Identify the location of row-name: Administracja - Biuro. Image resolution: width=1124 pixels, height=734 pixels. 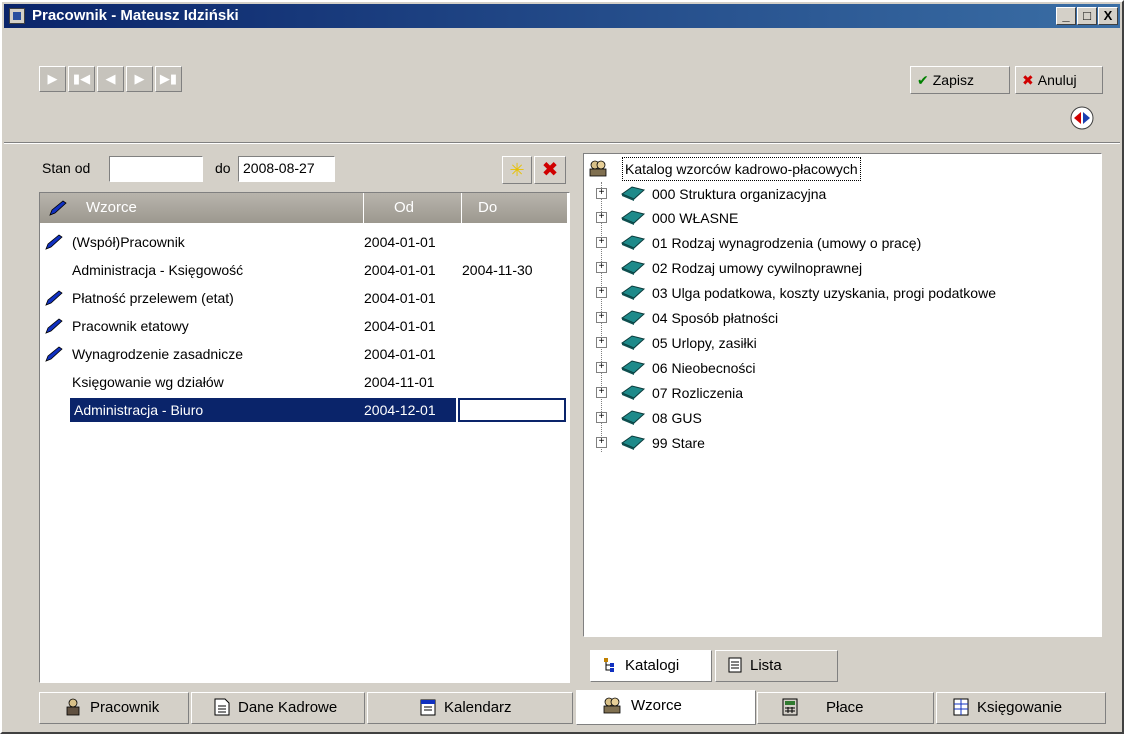
(139, 410).